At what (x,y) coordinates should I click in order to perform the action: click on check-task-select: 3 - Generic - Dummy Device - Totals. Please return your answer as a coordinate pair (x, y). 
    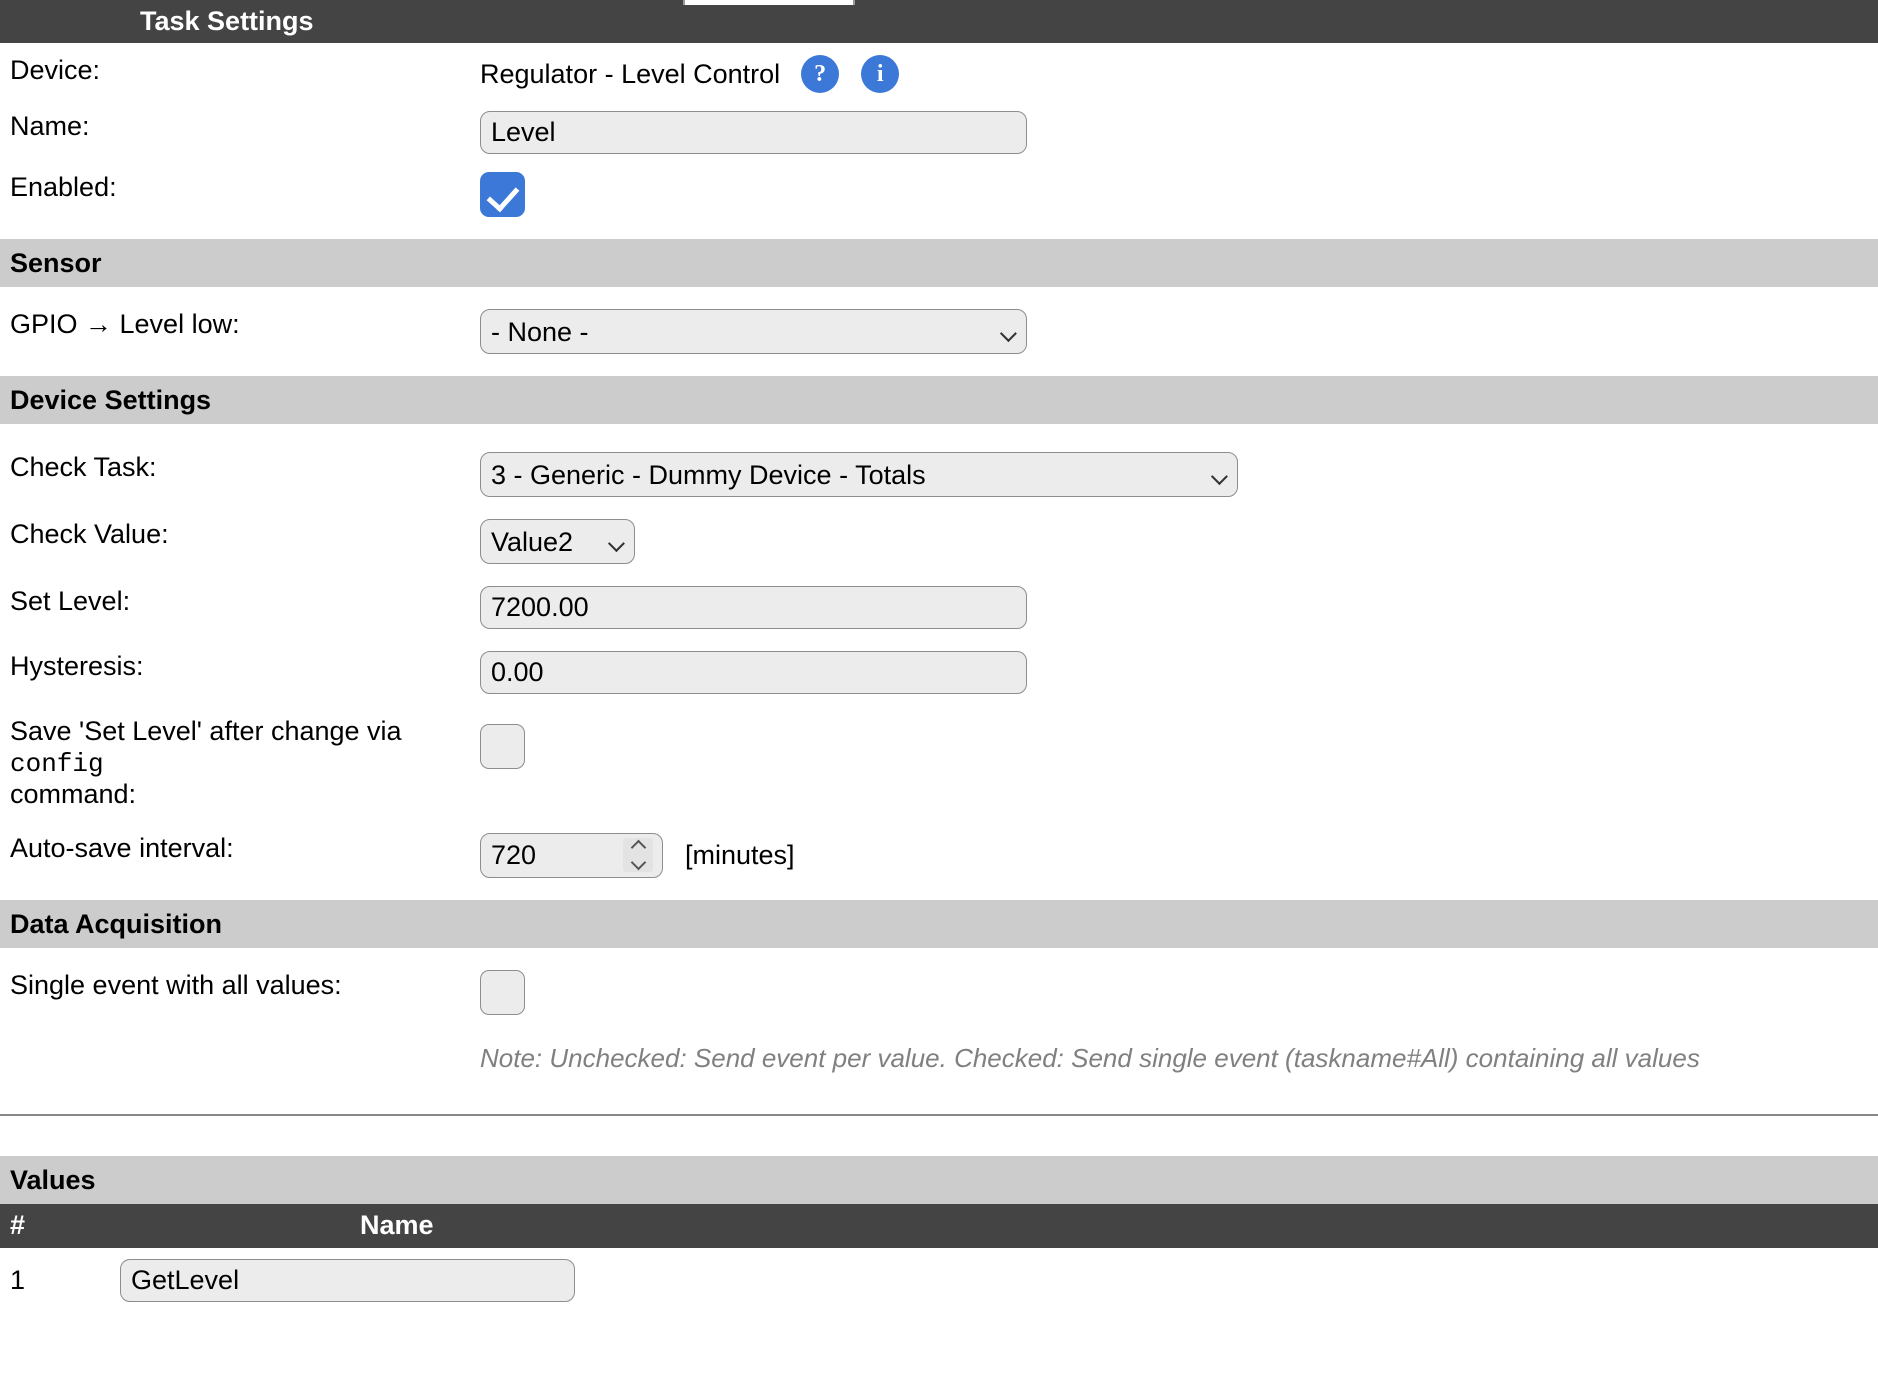
    Looking at the image, I should click on (859, 474).